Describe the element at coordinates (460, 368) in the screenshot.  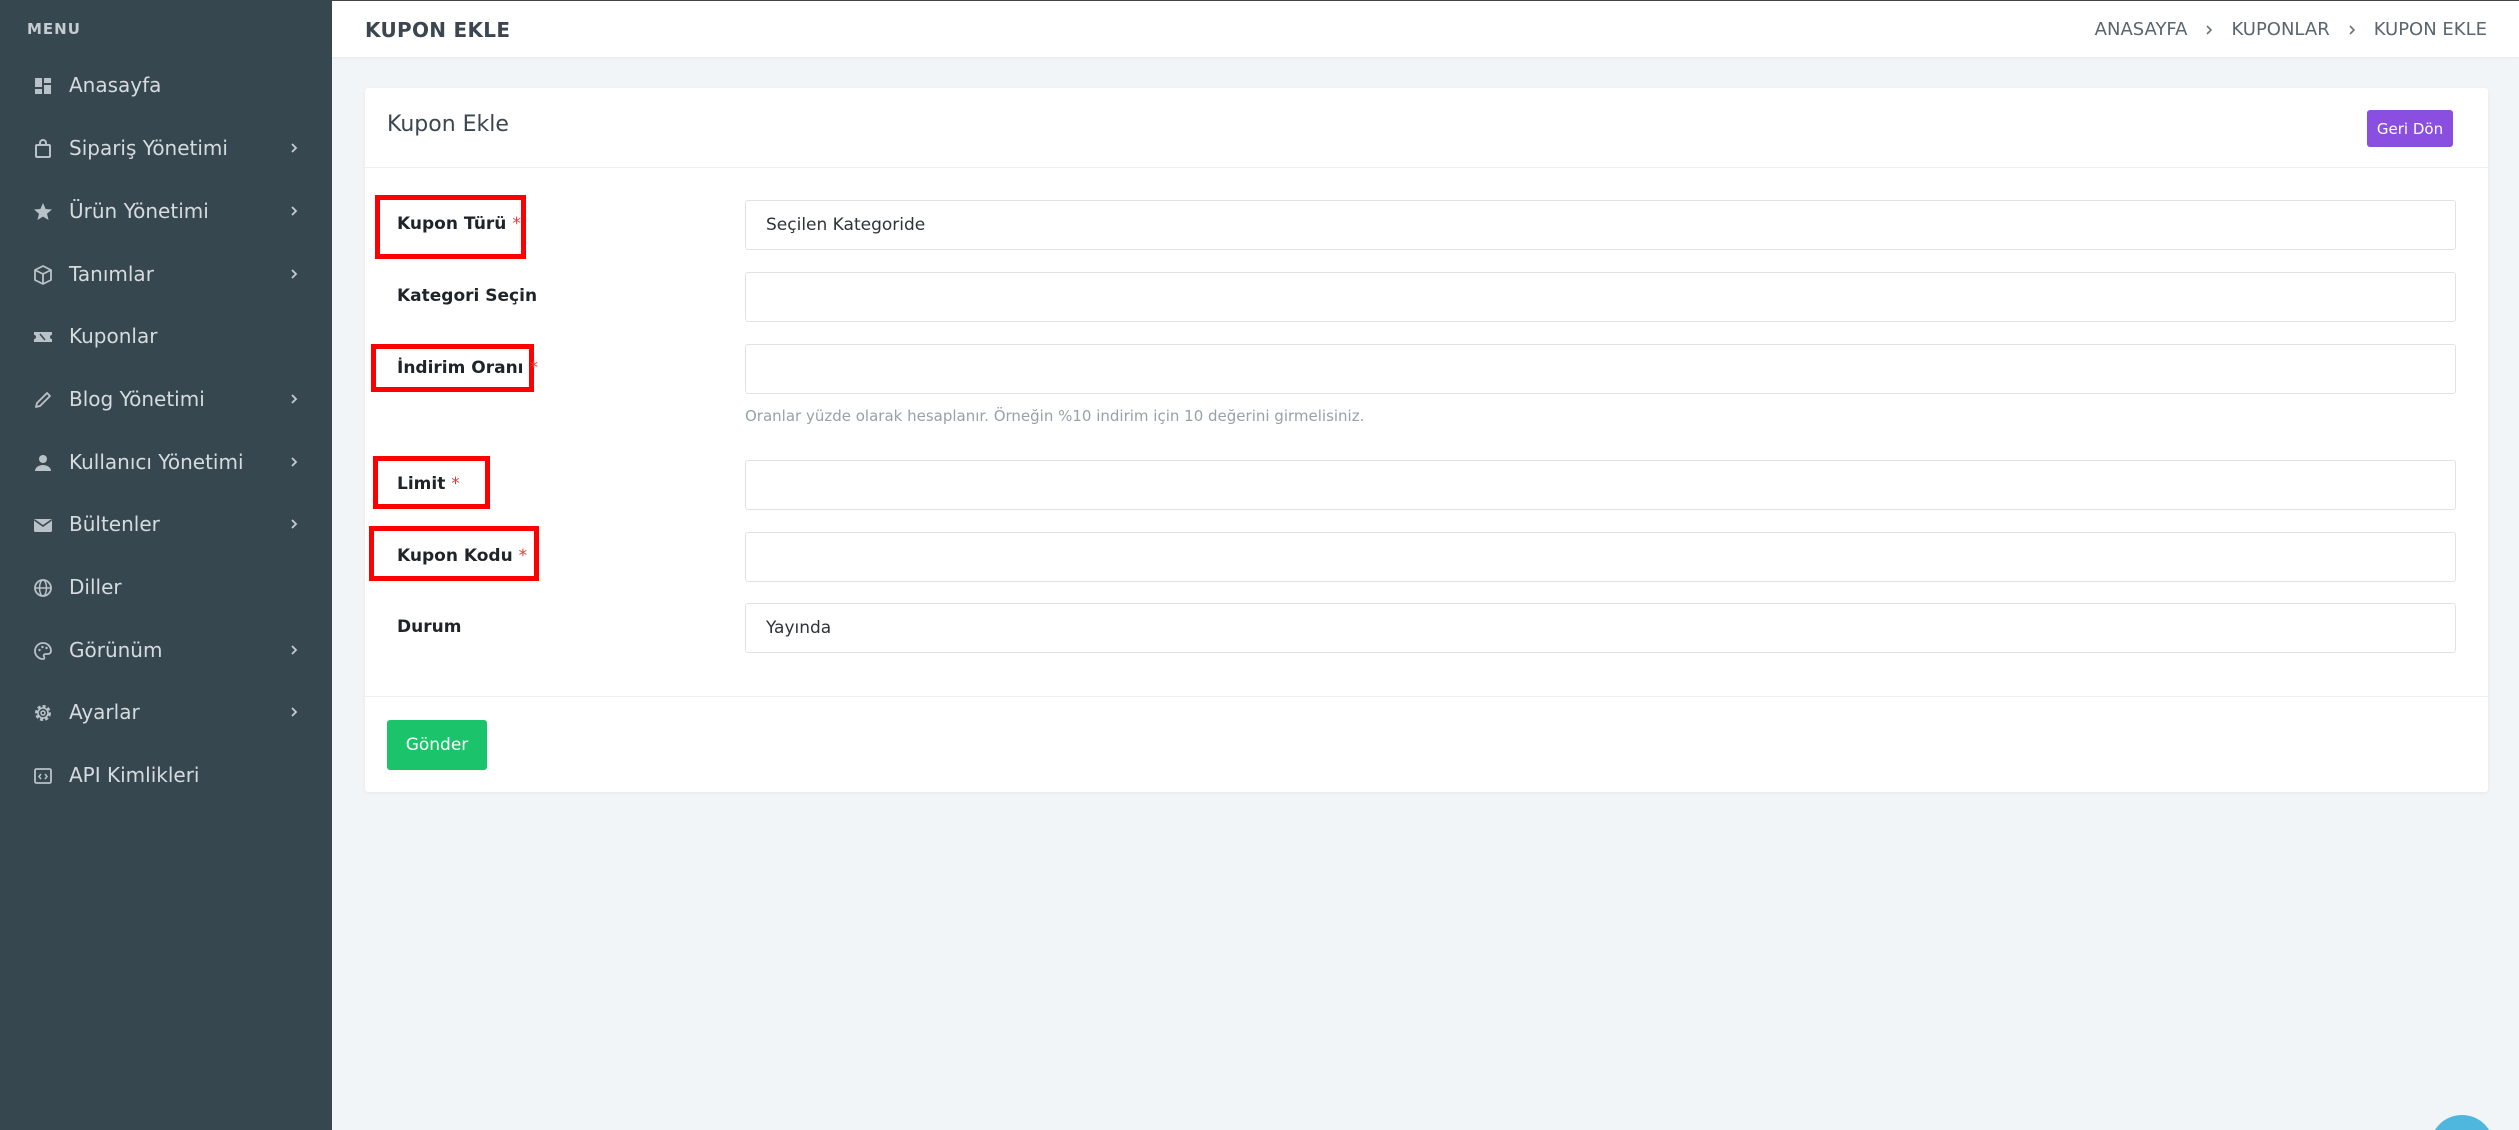
I see `discount-rate-label-text: İndirim Oranı` at that location.